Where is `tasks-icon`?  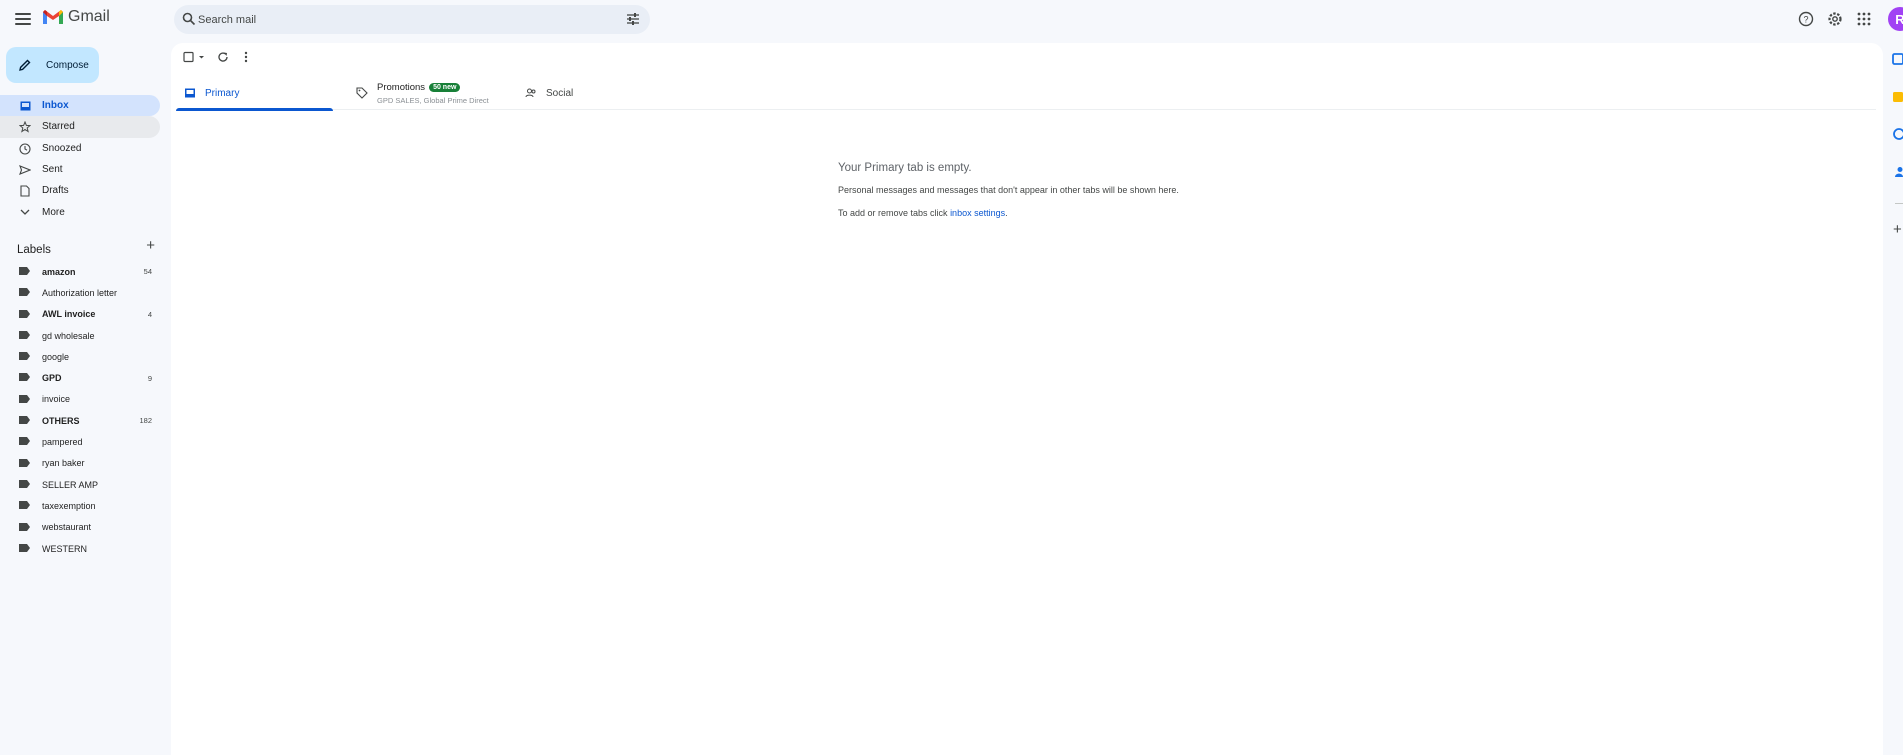 tasks-icon is located at coordinates (1897, 134).